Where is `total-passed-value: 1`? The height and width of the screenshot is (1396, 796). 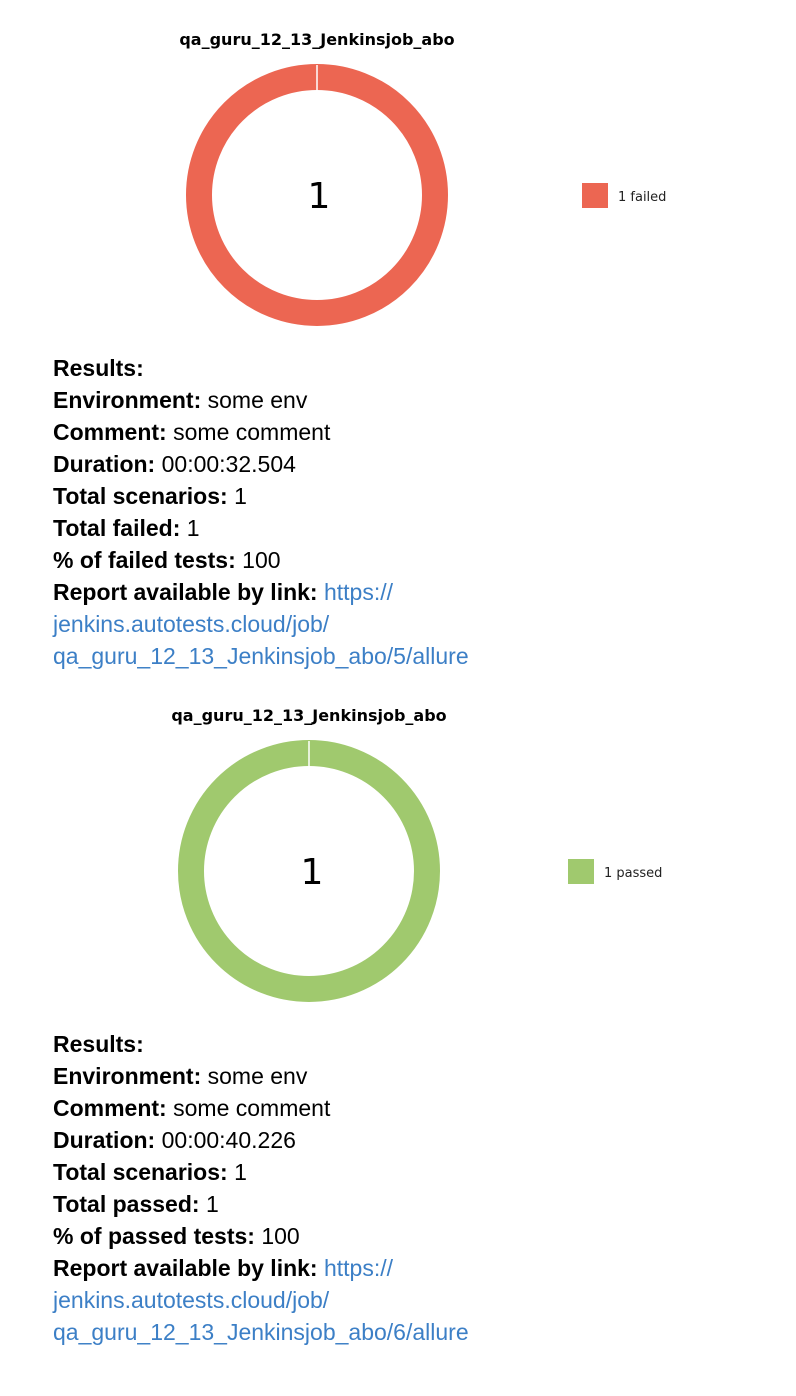 total-passed-value: 1 is located at coordinates (212, 1204).